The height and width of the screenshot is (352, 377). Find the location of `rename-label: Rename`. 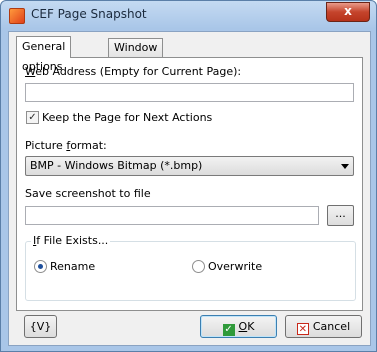

rename-label: Rename is located at coordinates (73, 266).